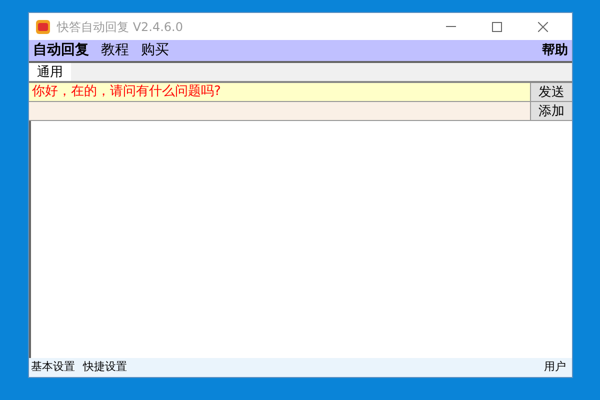 The image size is (600, 400). I want to click on send-button: 发送, so click(551, 92).